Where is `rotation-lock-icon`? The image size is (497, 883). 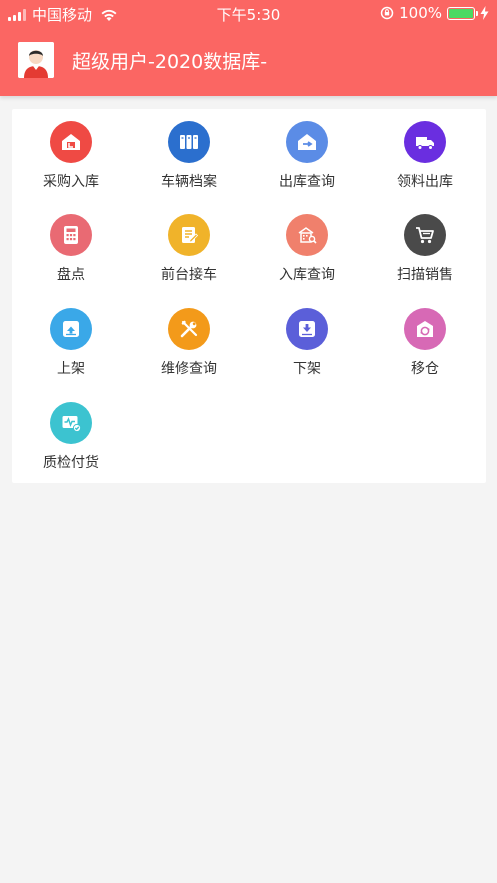 rotation-lock-icon is located at coordinates (387, 13).